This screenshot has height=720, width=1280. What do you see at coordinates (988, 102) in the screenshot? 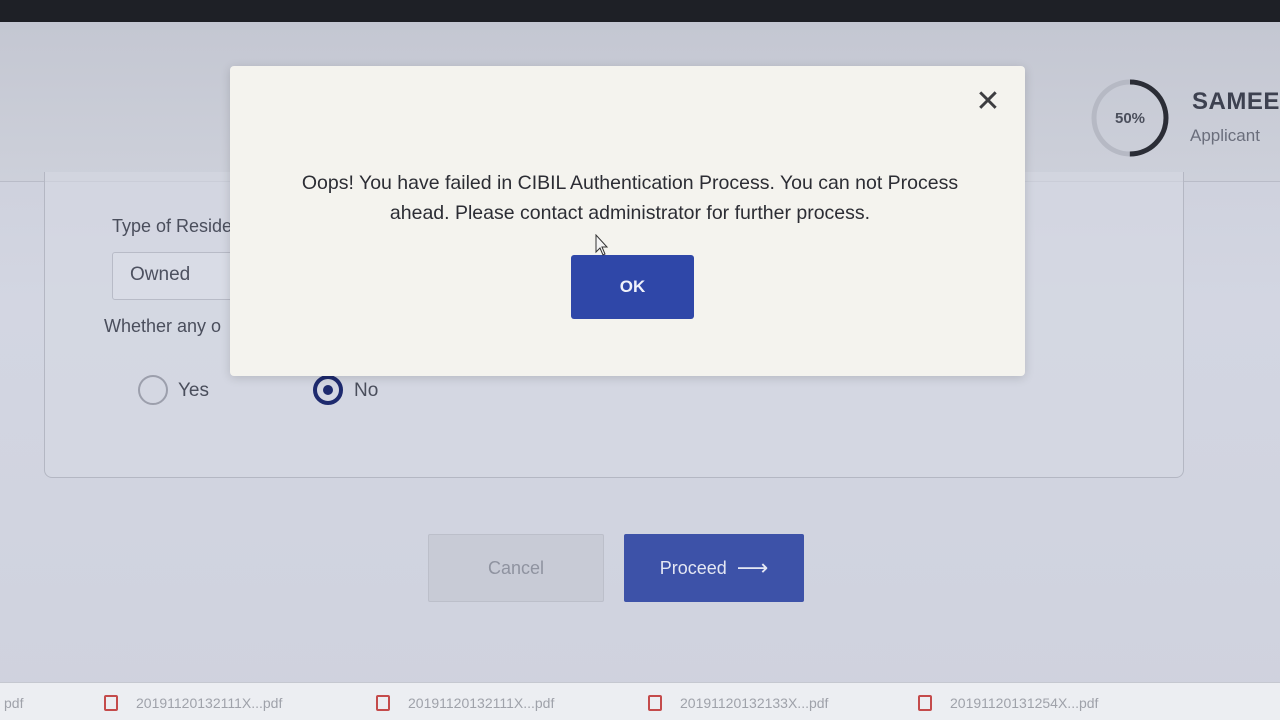
I see `close-icon: ✕` at bounding box center [988, 102].